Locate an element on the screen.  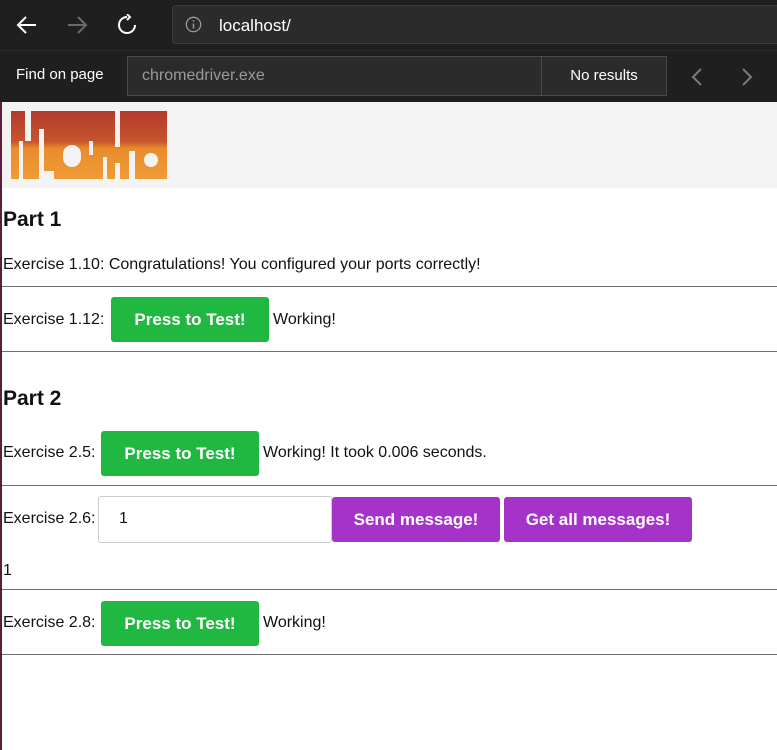
find-previous-button is located at coordinates (697, 77).